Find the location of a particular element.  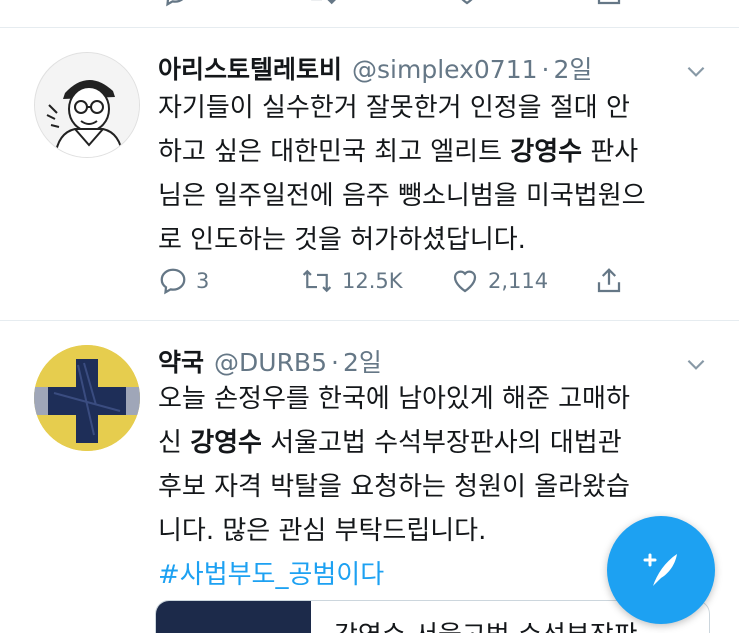

display-name: 약국 is located at coordinates (181, 361).